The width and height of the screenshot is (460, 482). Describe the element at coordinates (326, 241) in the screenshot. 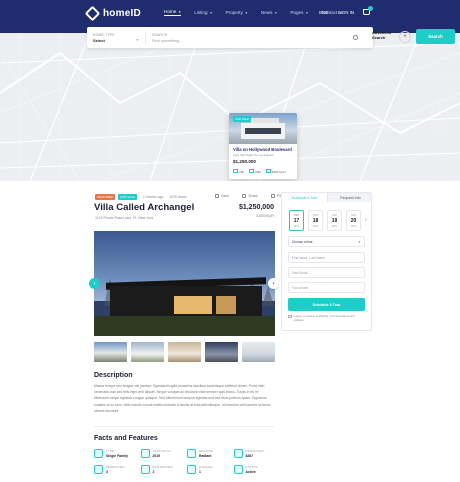

I see `time-select: Choose a time ▼` at that location.